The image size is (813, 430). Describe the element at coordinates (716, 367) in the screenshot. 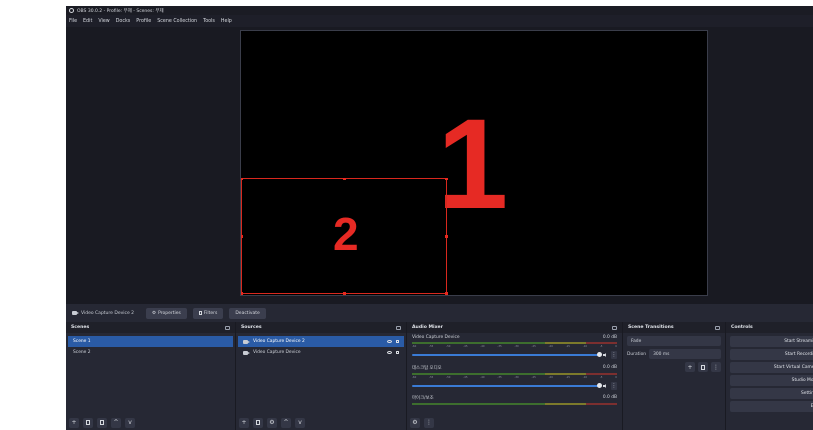

I see `transition-menu-button: ⋮` at that location.